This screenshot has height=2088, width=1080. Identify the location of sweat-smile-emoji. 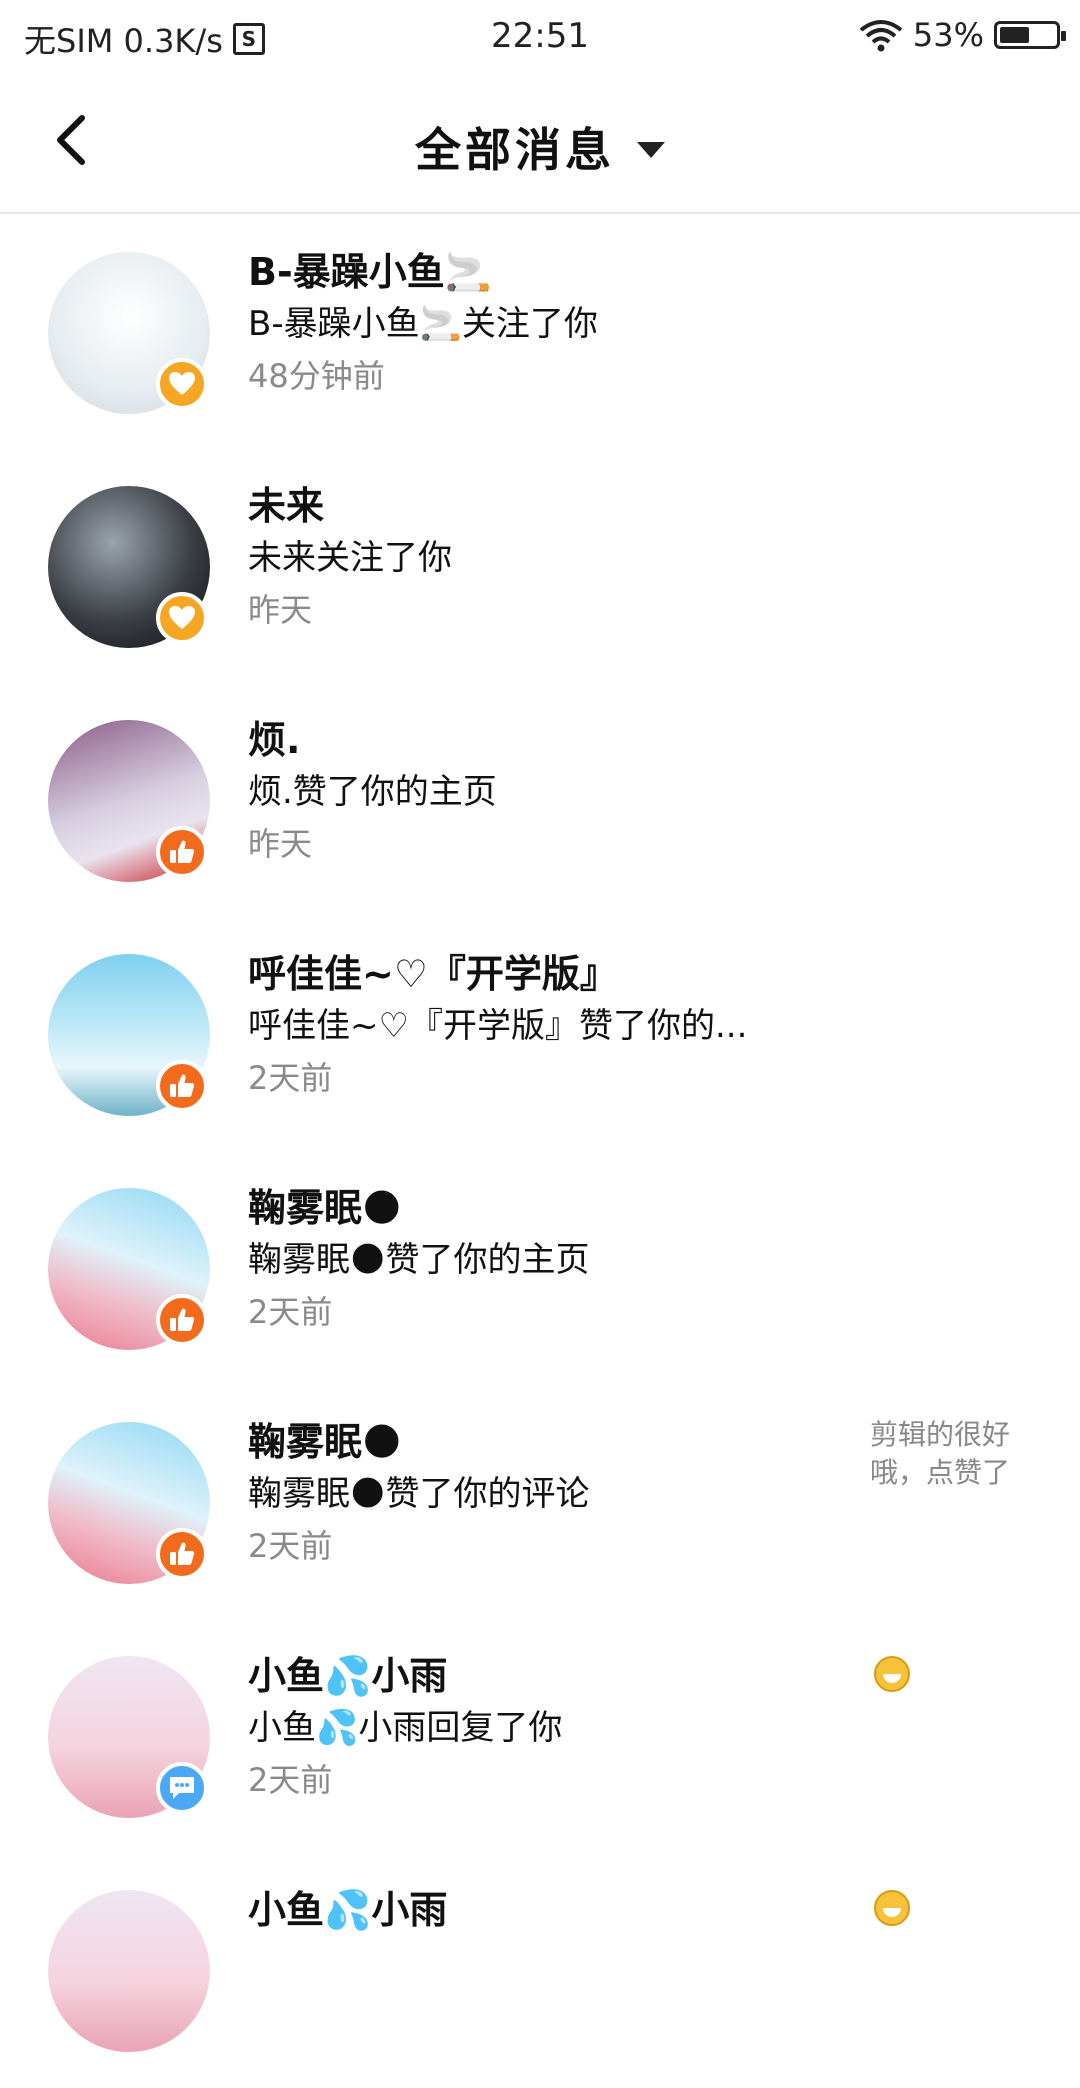
(892, 1908).